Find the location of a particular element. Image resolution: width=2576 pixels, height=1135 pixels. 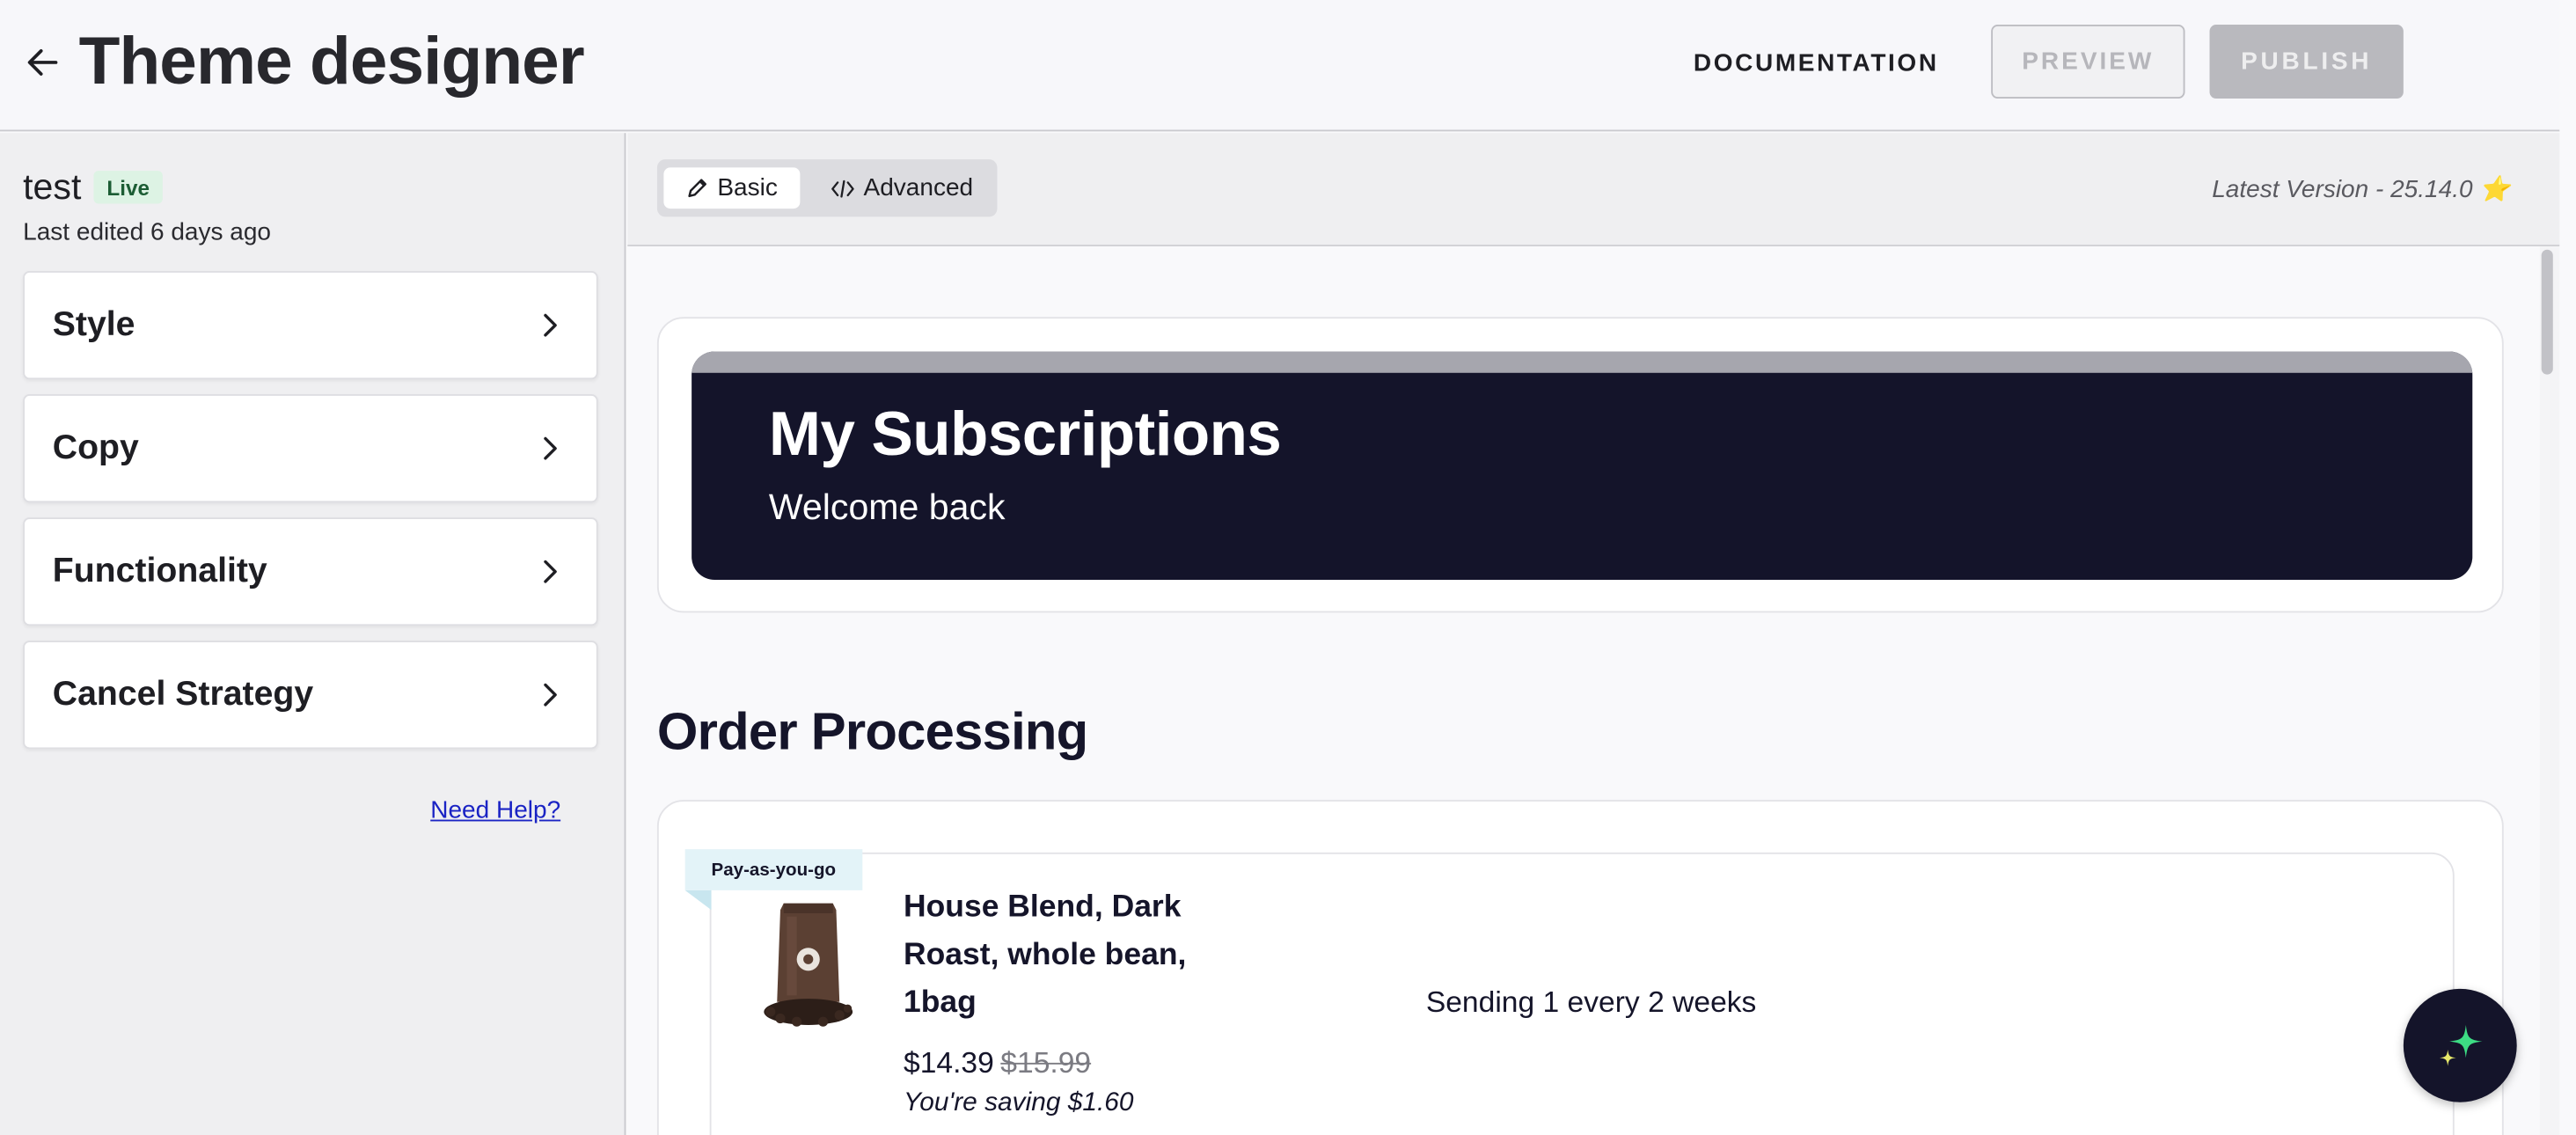

sidebar-item-label: Style is located at coordinates (93, 324).